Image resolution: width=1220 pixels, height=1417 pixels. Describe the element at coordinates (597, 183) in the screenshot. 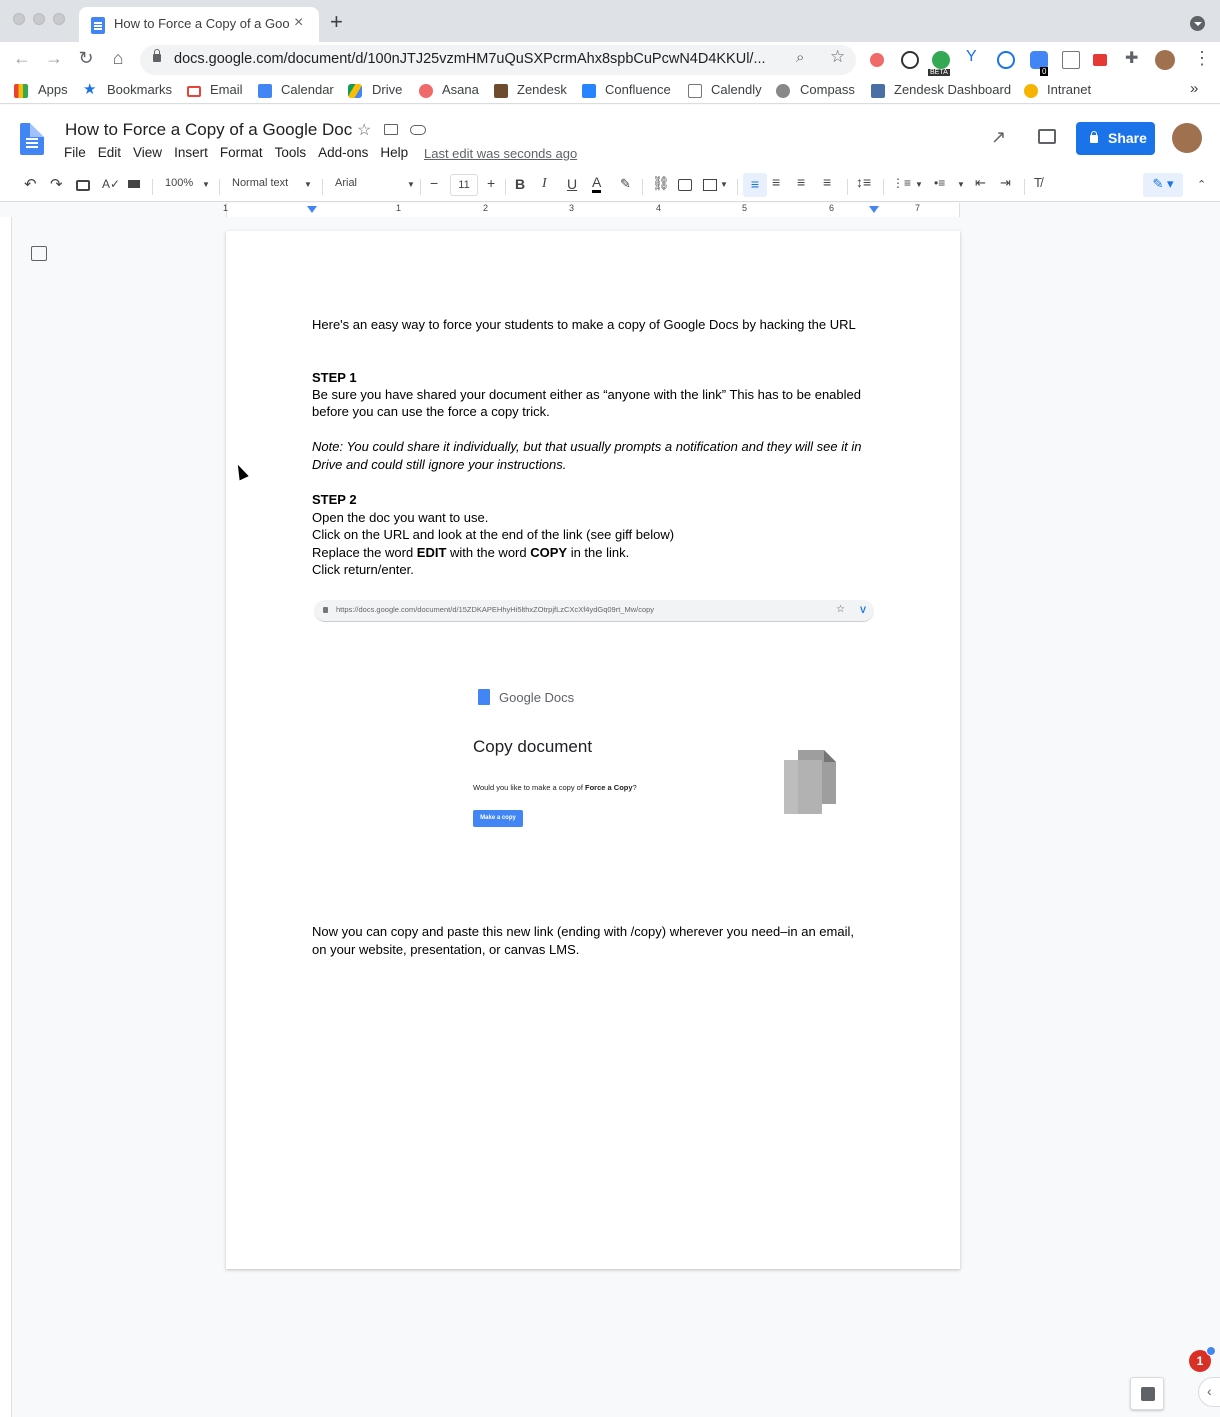

I see `text-color-button: A` at that location.